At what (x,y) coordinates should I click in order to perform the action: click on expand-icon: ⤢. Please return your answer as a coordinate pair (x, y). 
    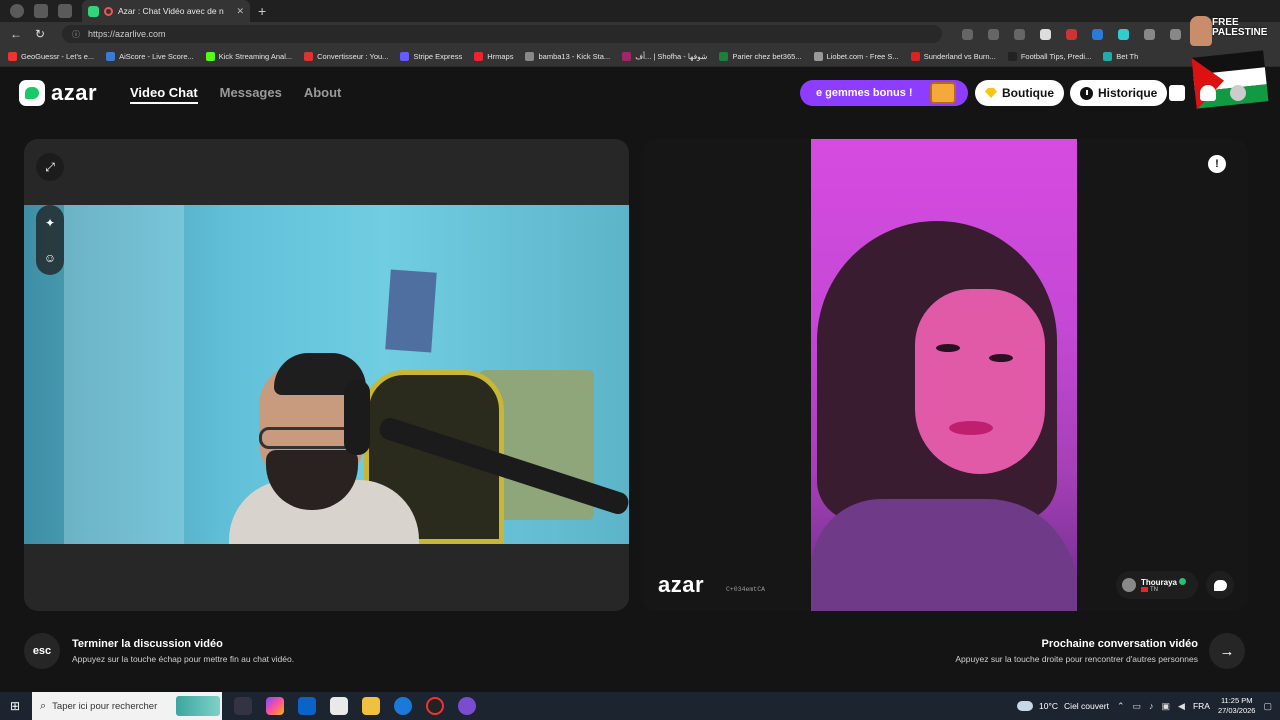
    Looking at the image, I should click on (50, 167).